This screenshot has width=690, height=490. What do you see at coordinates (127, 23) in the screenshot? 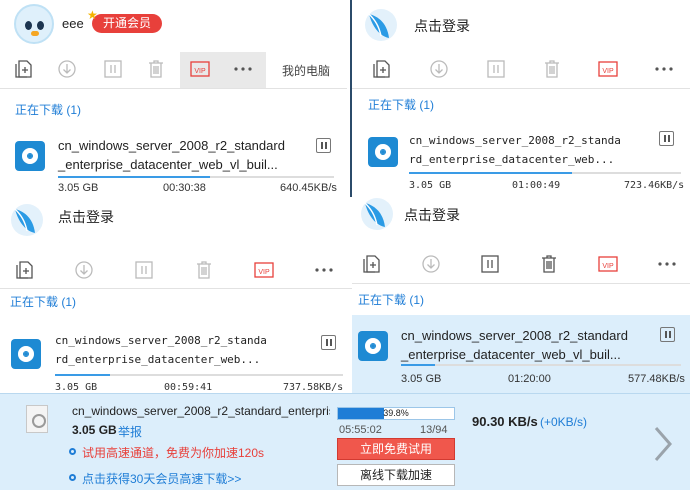
I see `open-vip-button: 开通会员` at bounding box center [127, 23].